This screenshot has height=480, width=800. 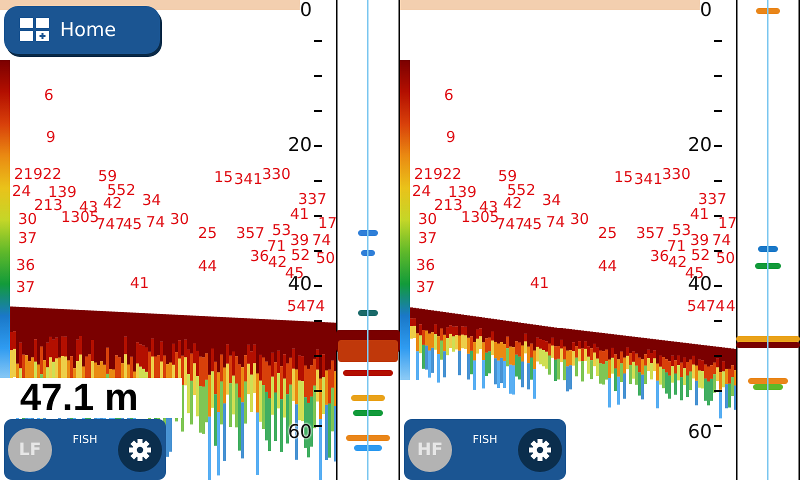 I want to click on grid-icon, so click(x=35, y=30).